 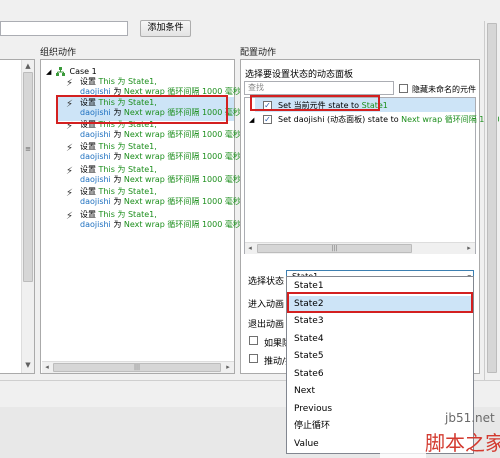 What do you see at coordinates (83, 71) in the screenshot?
I see `case-label: Case 1` at bounding box center [83, 71].